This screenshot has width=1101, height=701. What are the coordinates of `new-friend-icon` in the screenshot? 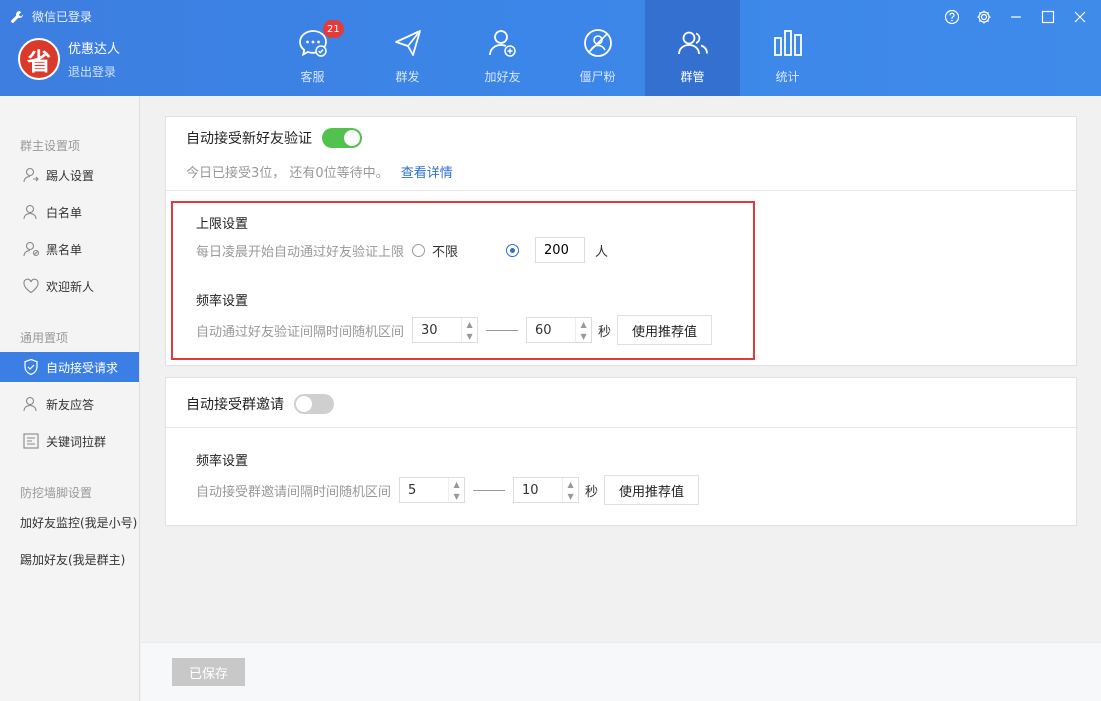 It's located at (30, 404).